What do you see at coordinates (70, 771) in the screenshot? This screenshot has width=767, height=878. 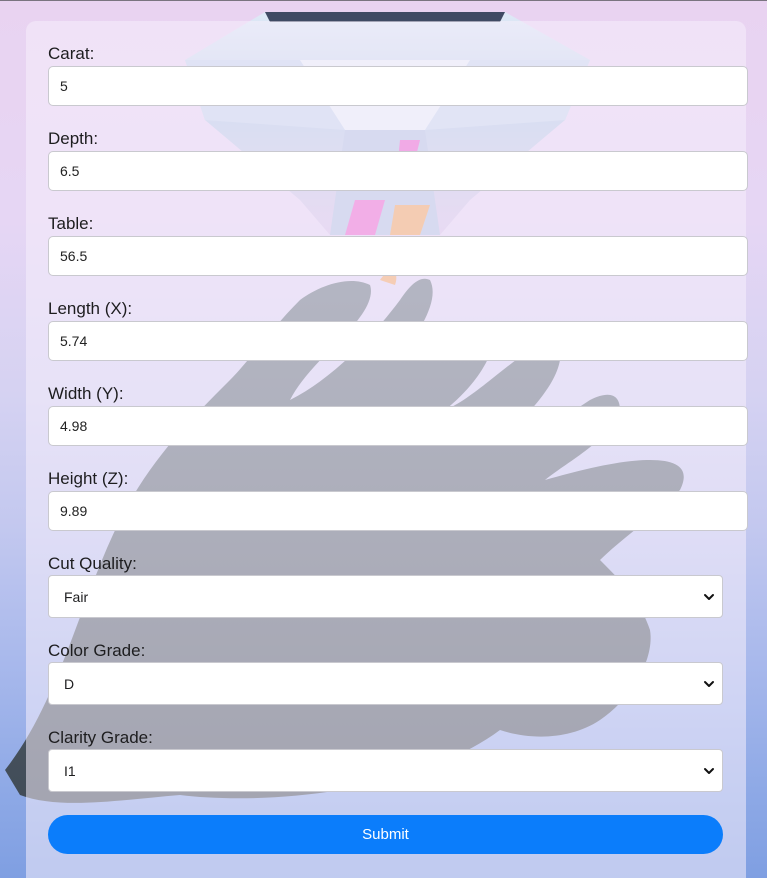 I see `clarity-grade-value: I1` at bounding box center [70, 771].